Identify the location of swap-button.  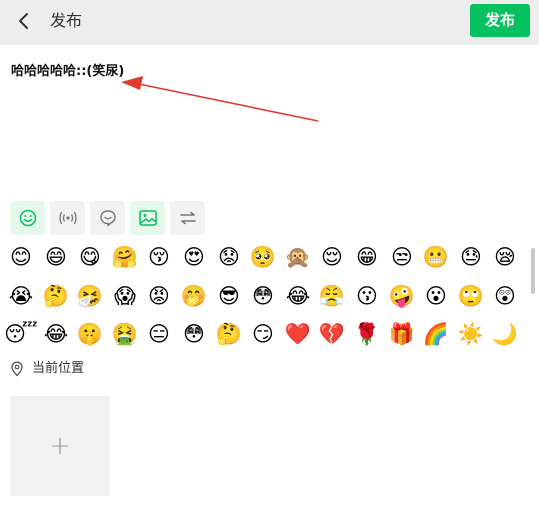
(187, 218).